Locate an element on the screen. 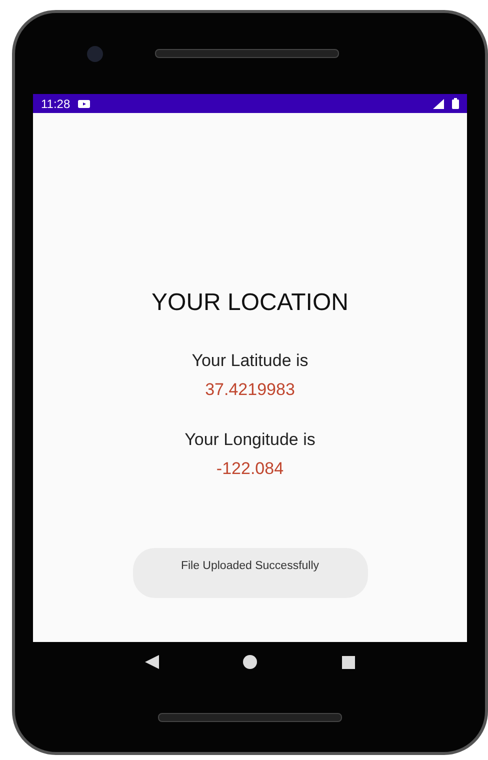 This screenshot has height=760, width=488. reading-value: 37.4219983 is located at coordinates (250, 390).